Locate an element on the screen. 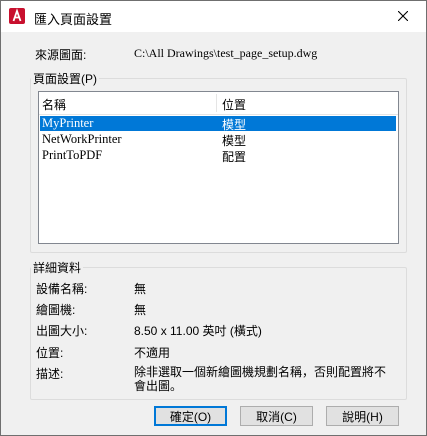 The image size is (427, 436). close-button is located at coordinates (403, 16).